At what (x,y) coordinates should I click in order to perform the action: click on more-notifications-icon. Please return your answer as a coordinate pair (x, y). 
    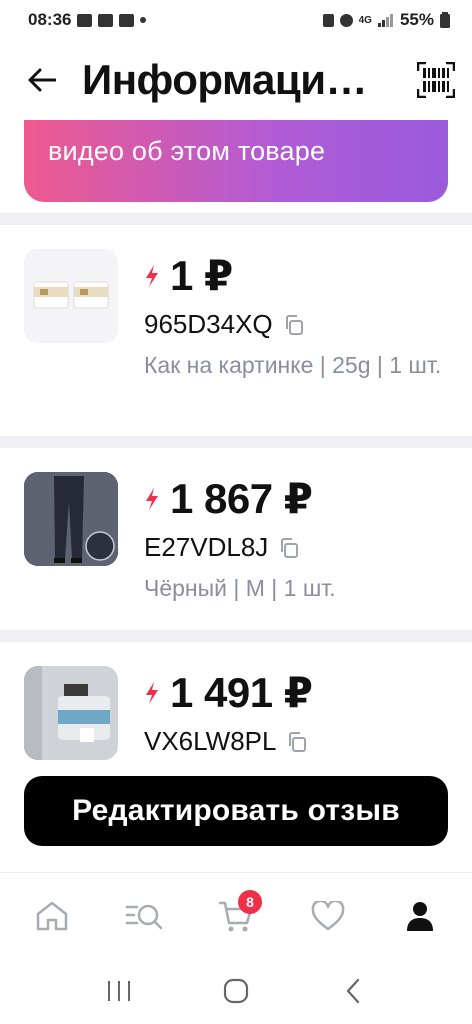
    Looking at the image, I should click on (143, 20).